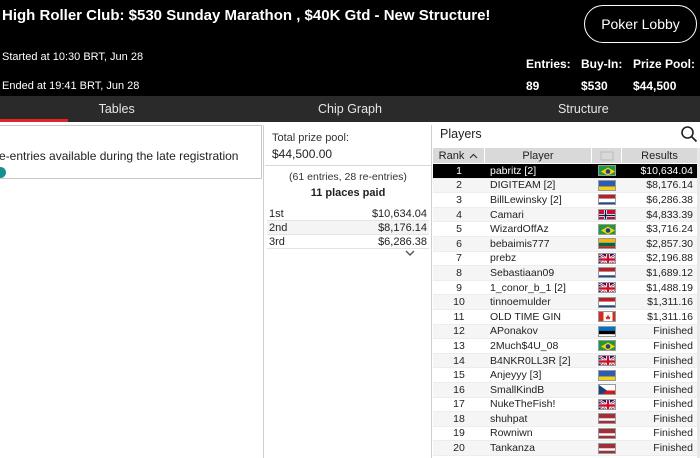  I want to click on player-row: 10 tinnoemulder $1,311.16, so click(565, 302).